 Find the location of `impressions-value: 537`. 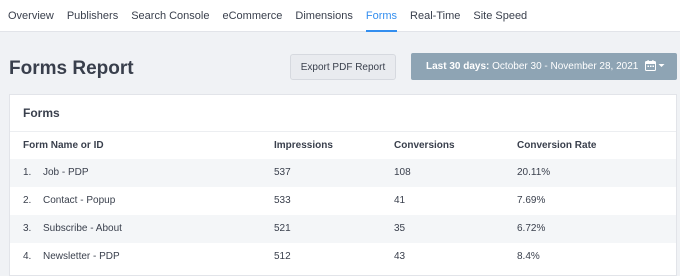

impressions-value: 537 is located at coordinates (282, 172).